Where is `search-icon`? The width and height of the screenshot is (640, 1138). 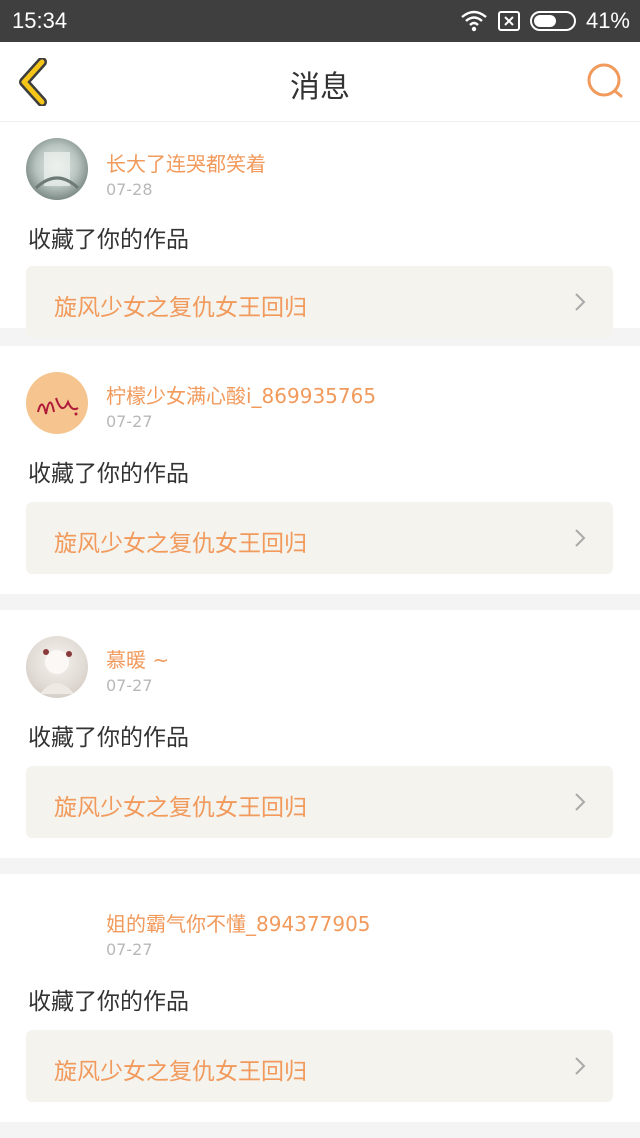
search-icon is located at coordinates (605, 80).